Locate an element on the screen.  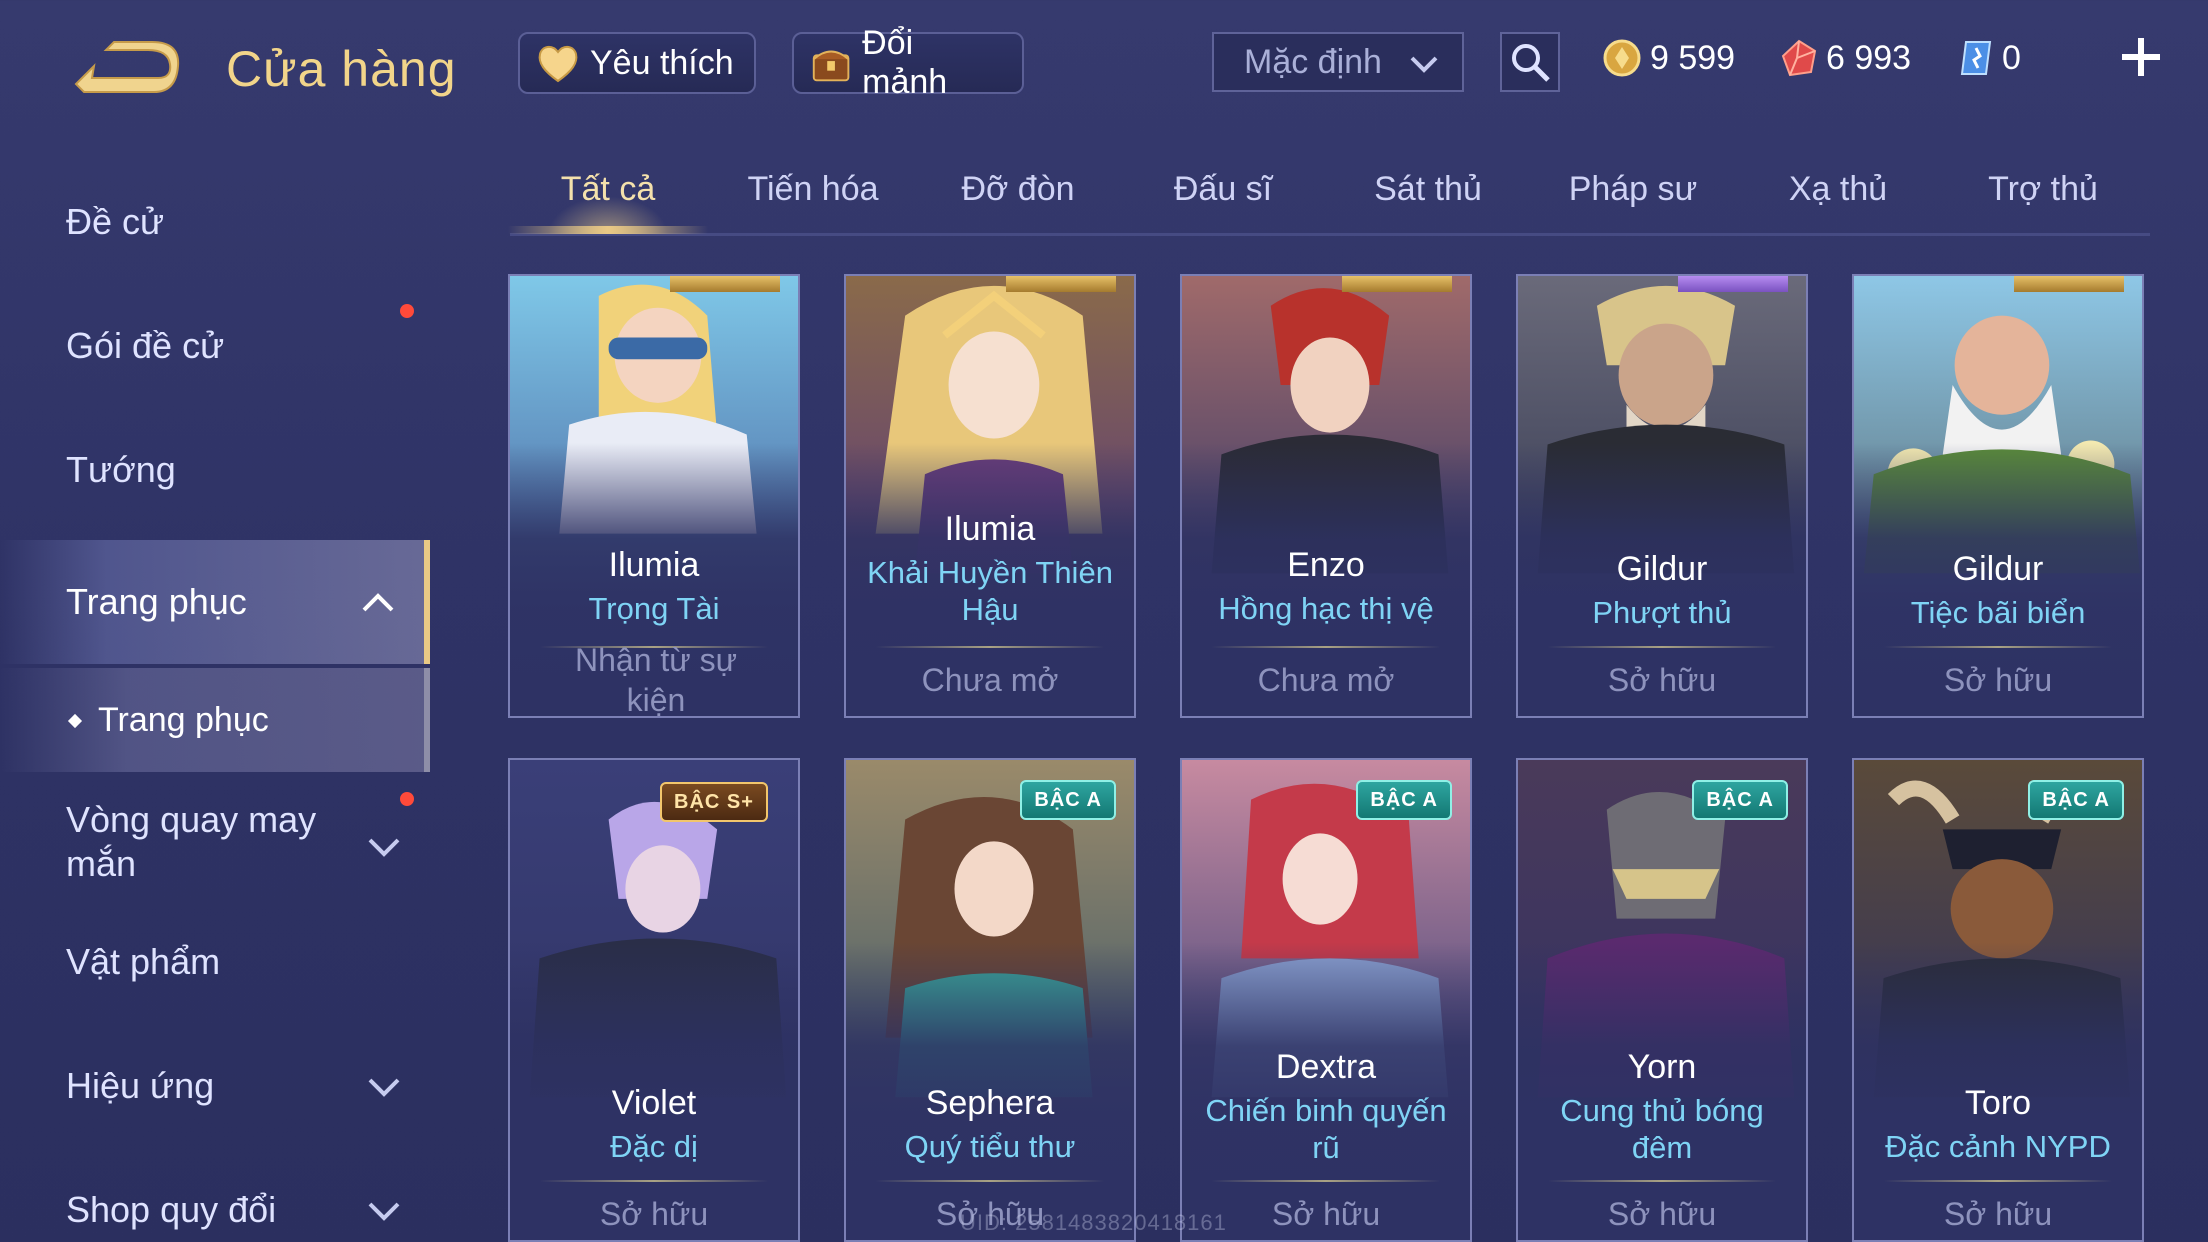
voucher-icon is located at coordinates (1976, 58).